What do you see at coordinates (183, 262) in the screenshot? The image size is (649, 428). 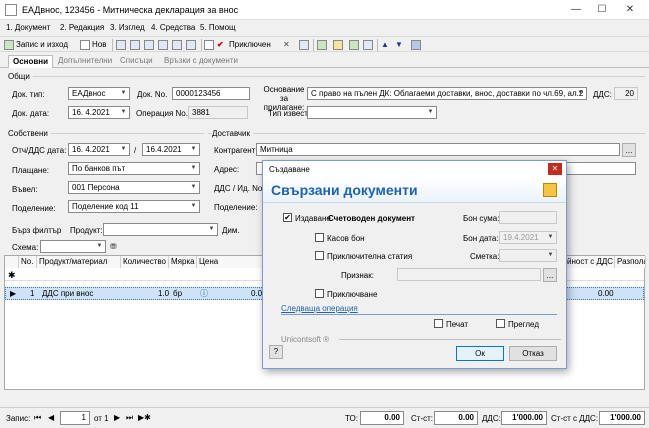 I see `grid-header-unit: Мярка` at bounding box center [183, 262].